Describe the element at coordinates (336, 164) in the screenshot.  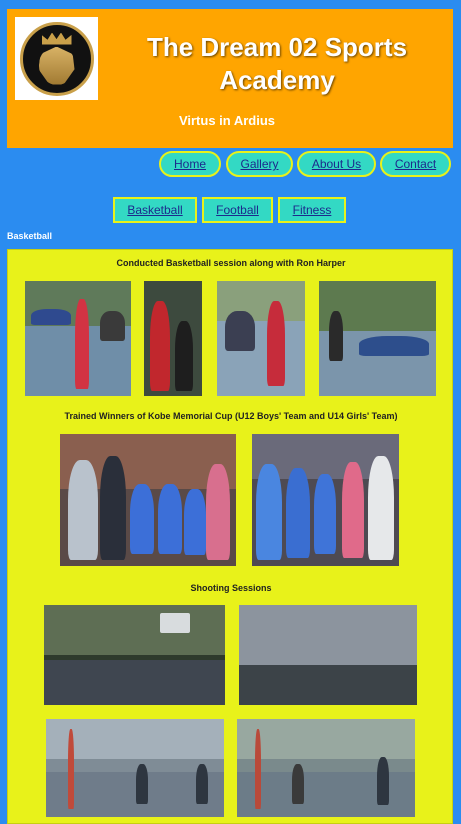
I see `nav-about-button: About Us` at that location.